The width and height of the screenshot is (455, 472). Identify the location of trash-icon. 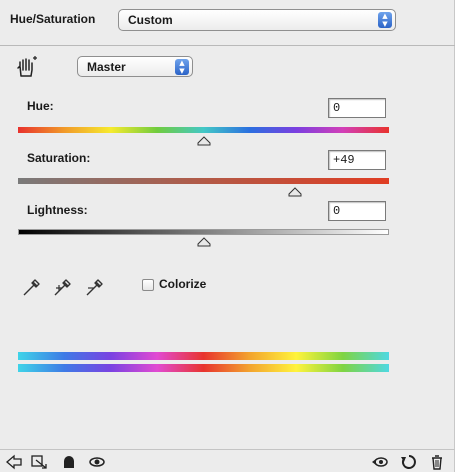
(437, 462).